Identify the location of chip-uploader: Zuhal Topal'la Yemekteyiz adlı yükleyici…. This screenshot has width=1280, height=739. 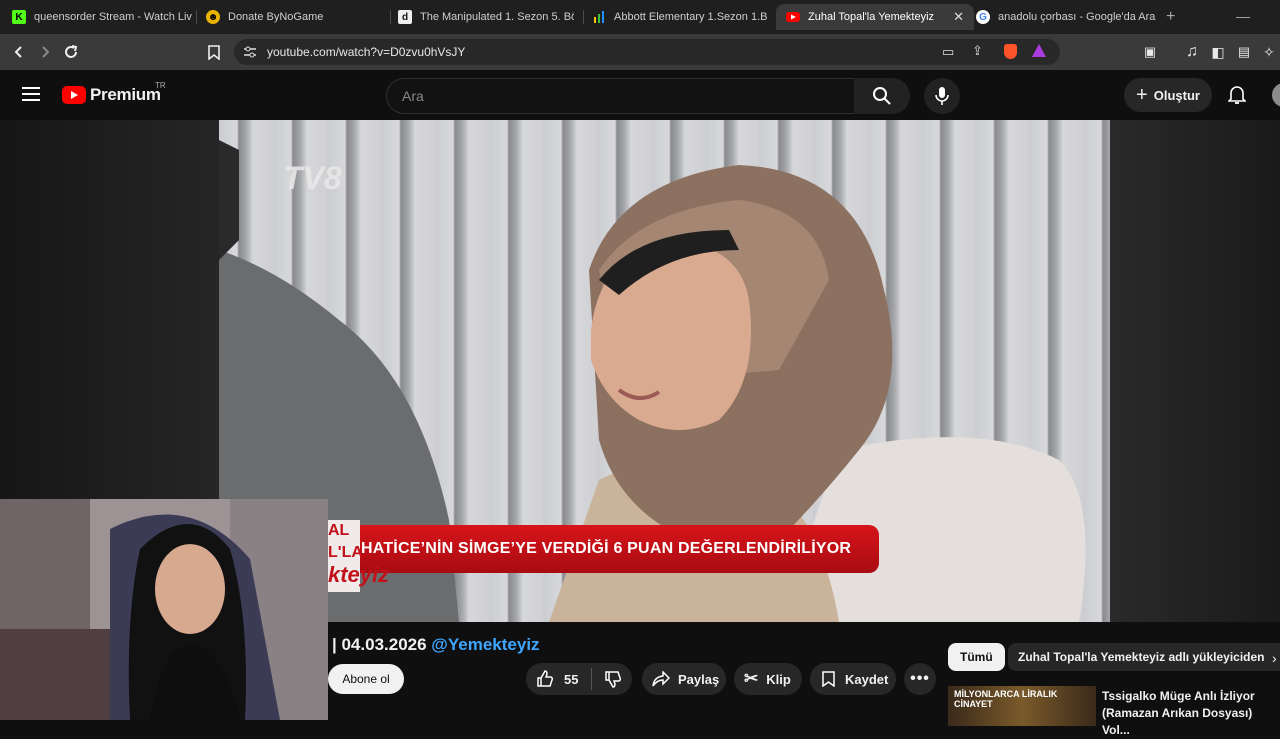
(1144, 657).